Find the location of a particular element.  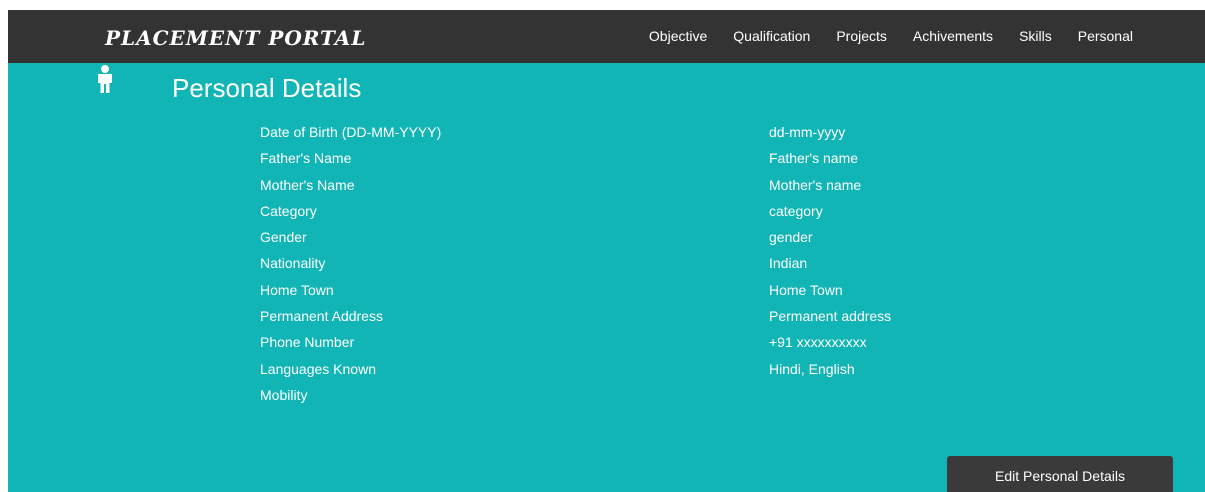

brand-logo: PLACEMENT PORTAL is located at coordinates (235, 38).